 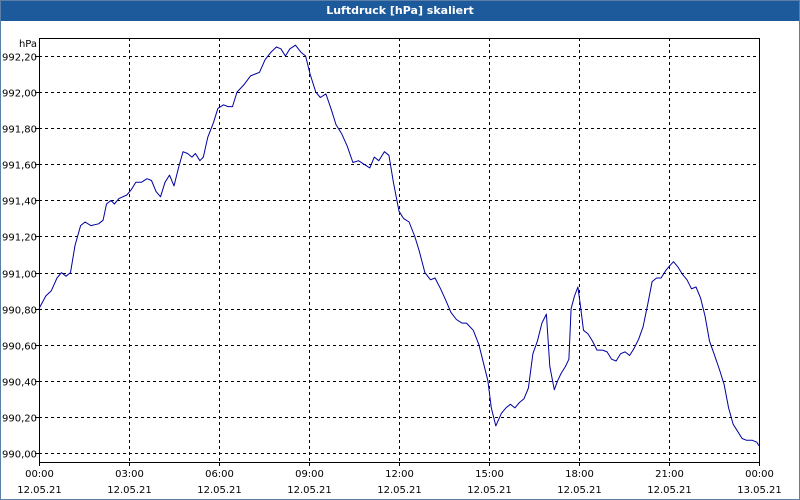 I want to click on x-tick-time: 09:00, so click(x=309, y=474).